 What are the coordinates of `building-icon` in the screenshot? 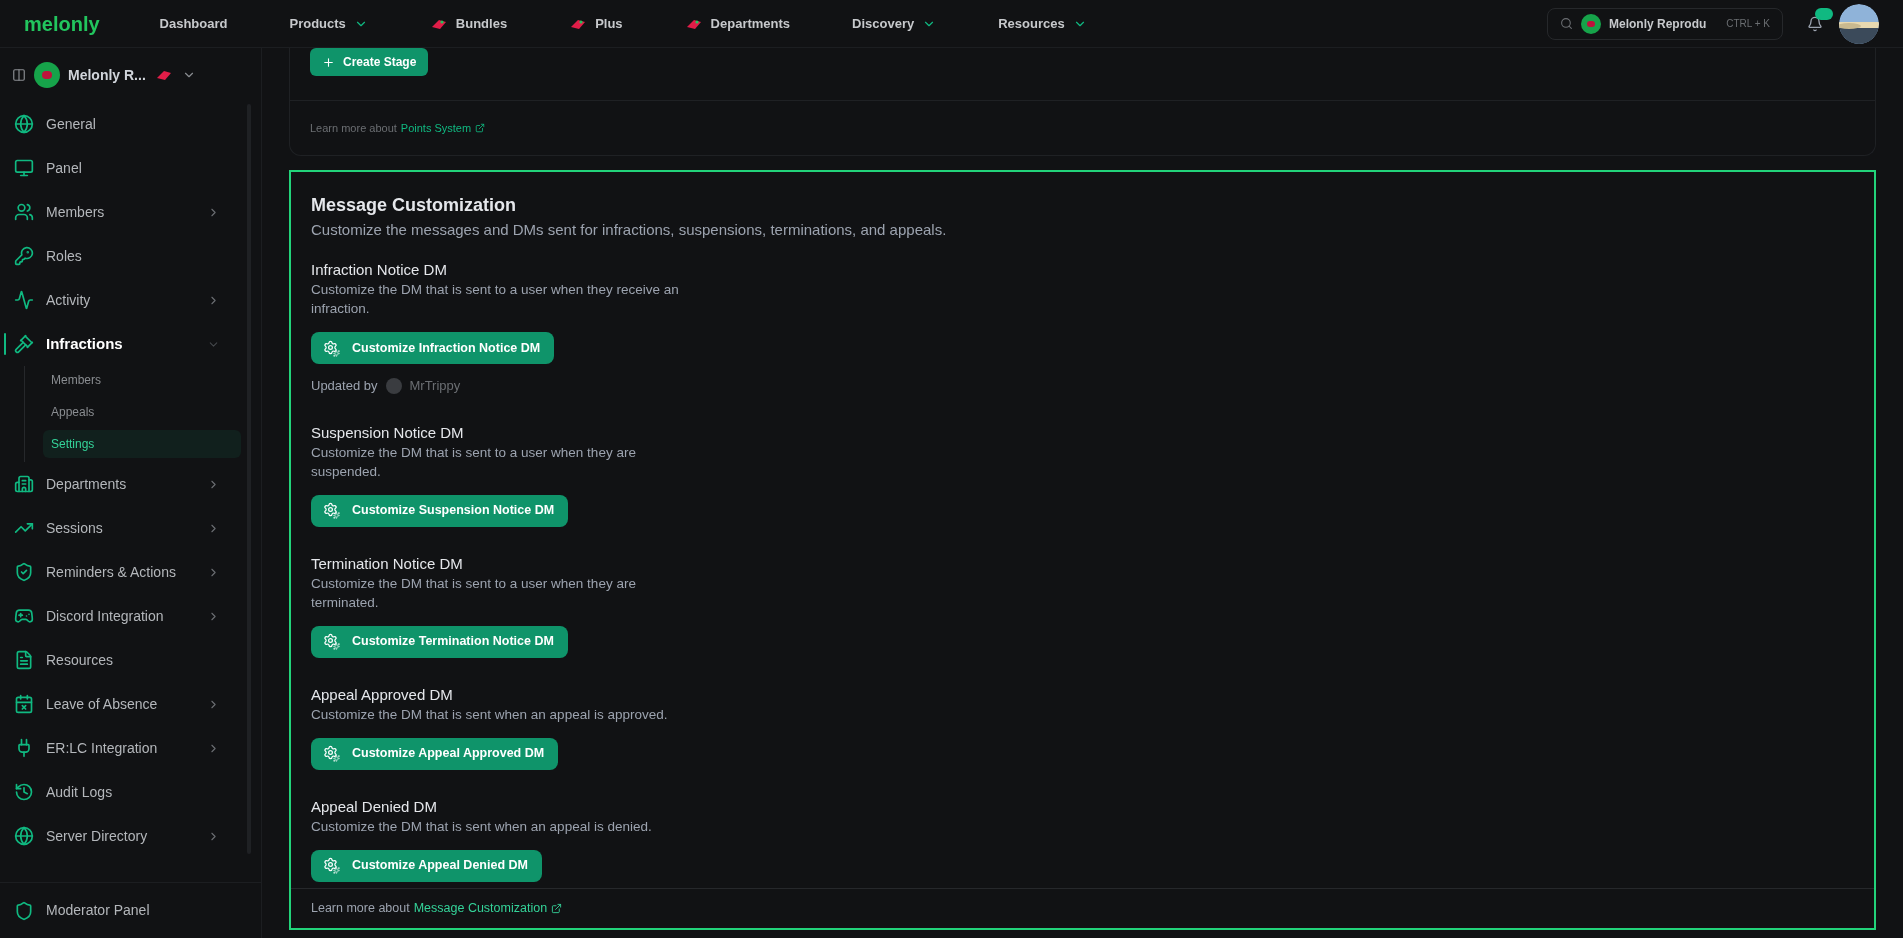 It's located at (24, 484).